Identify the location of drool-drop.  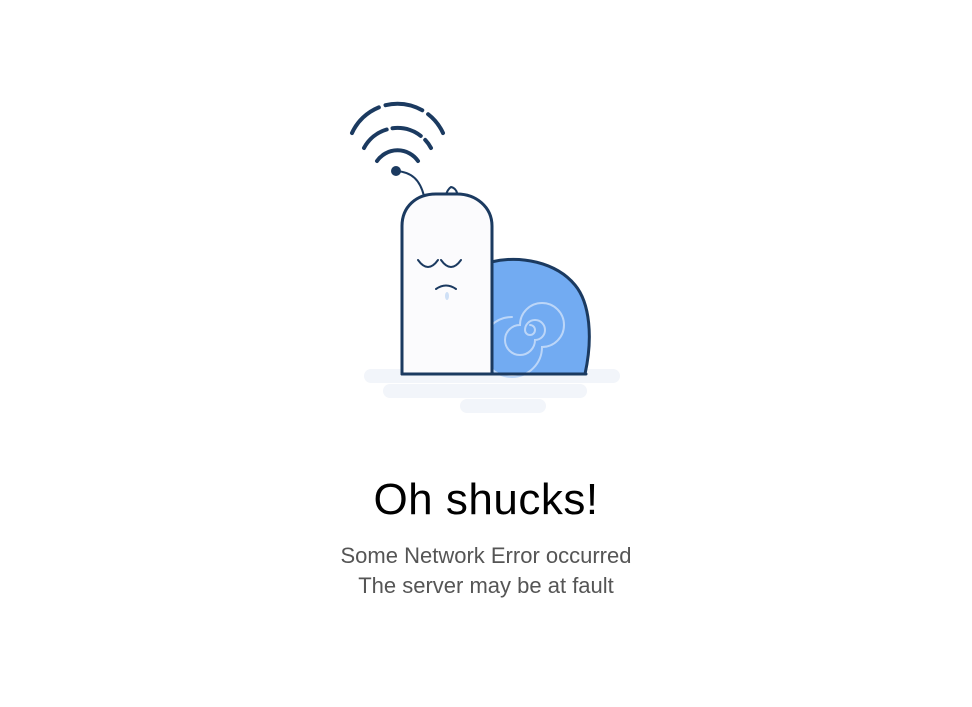
(447, 296).